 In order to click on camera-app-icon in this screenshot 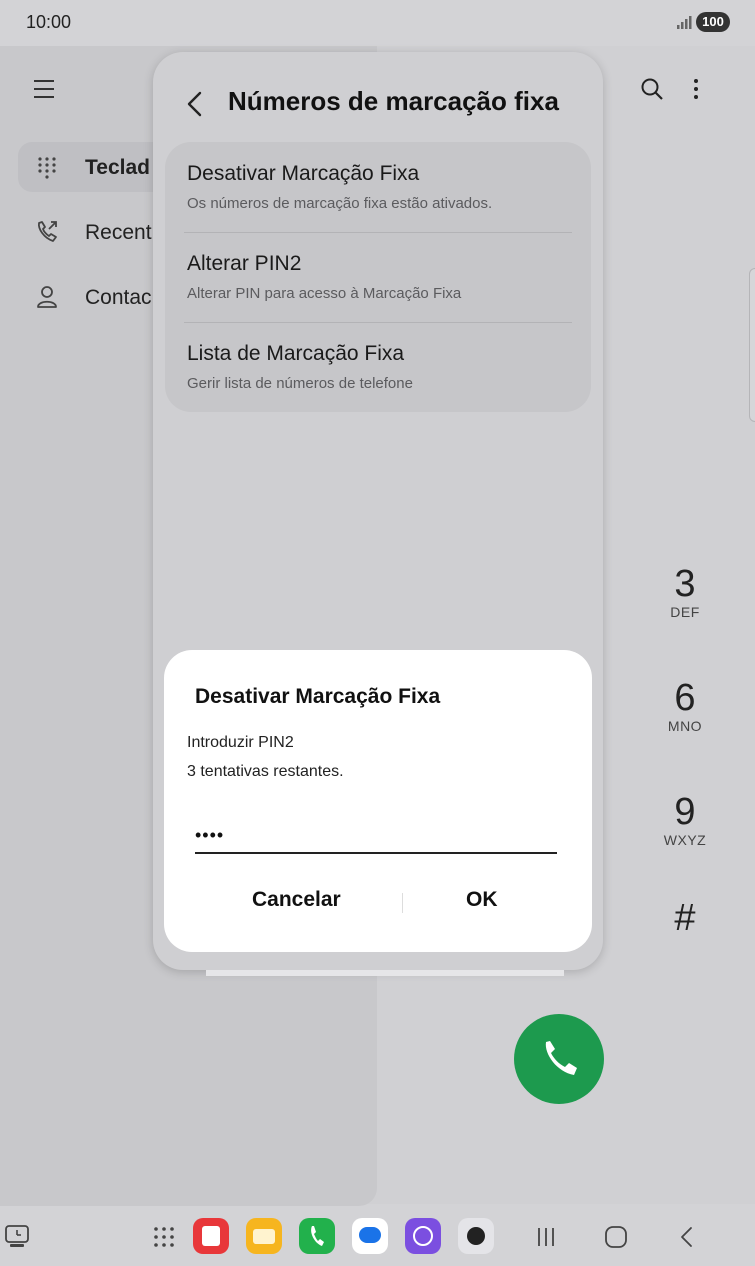, I will do `click(476, 1236)`.